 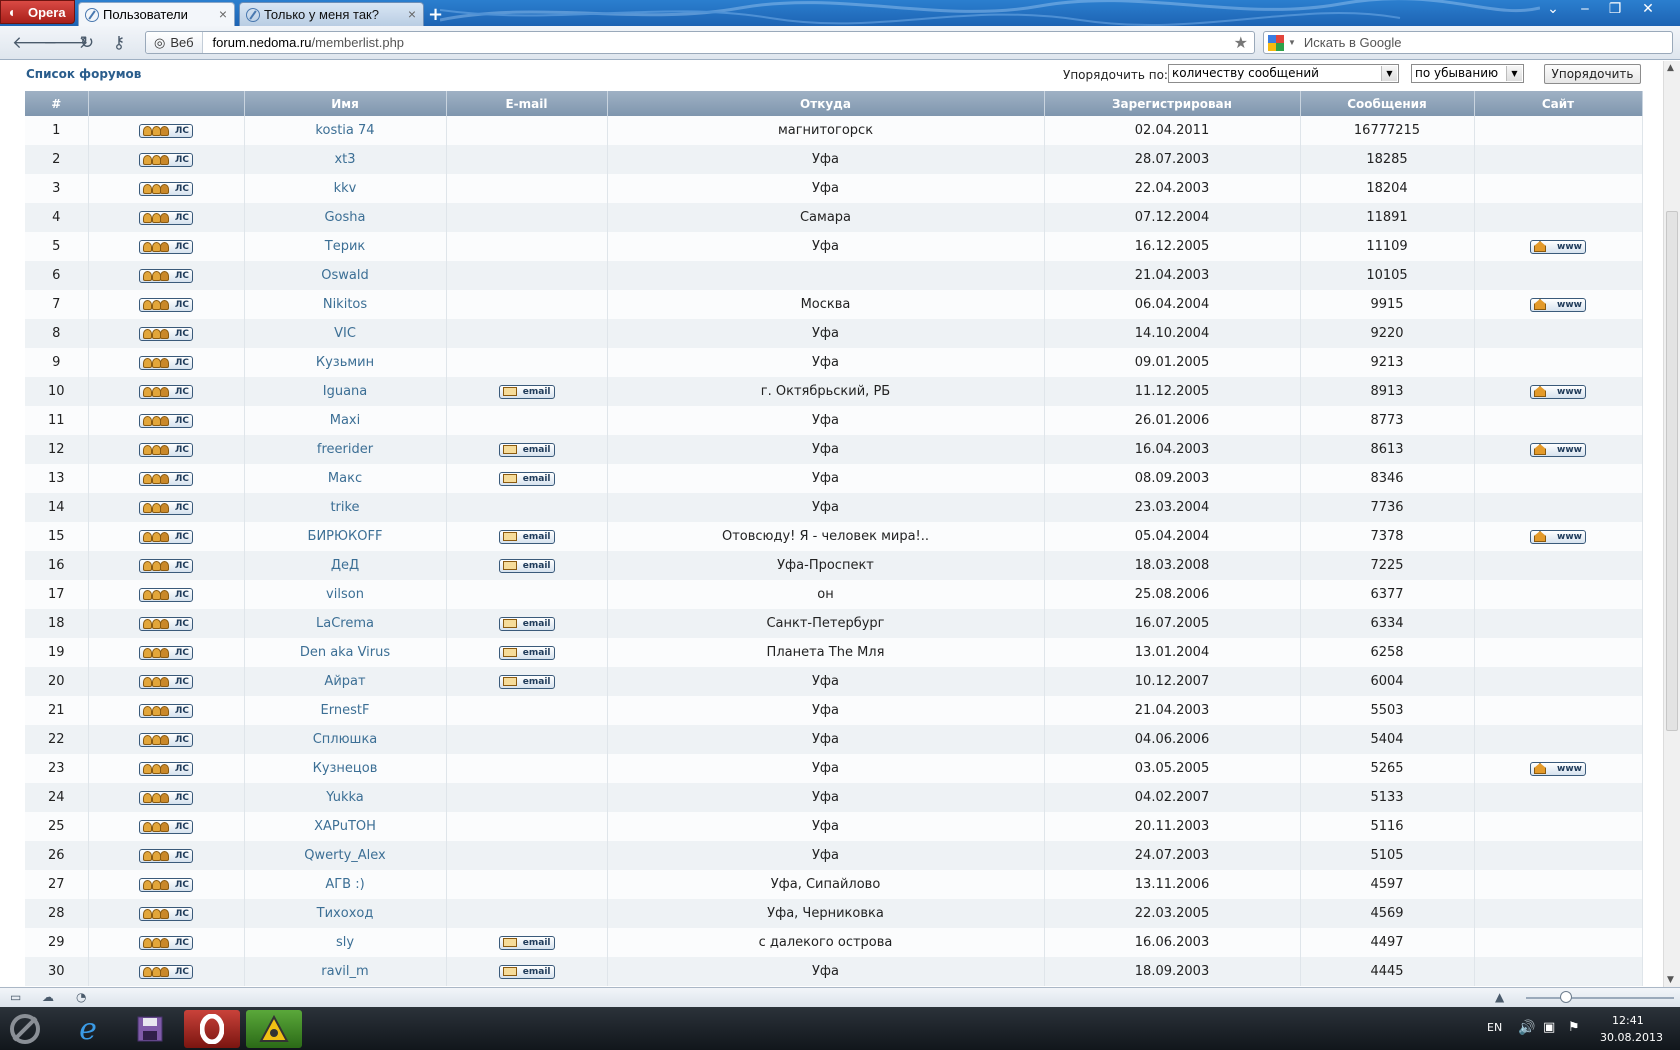 What do you see at coordinates (345, 710) in the screenshot?
I see `member-name-link: ErnestF` at bounding box center [345, 710].